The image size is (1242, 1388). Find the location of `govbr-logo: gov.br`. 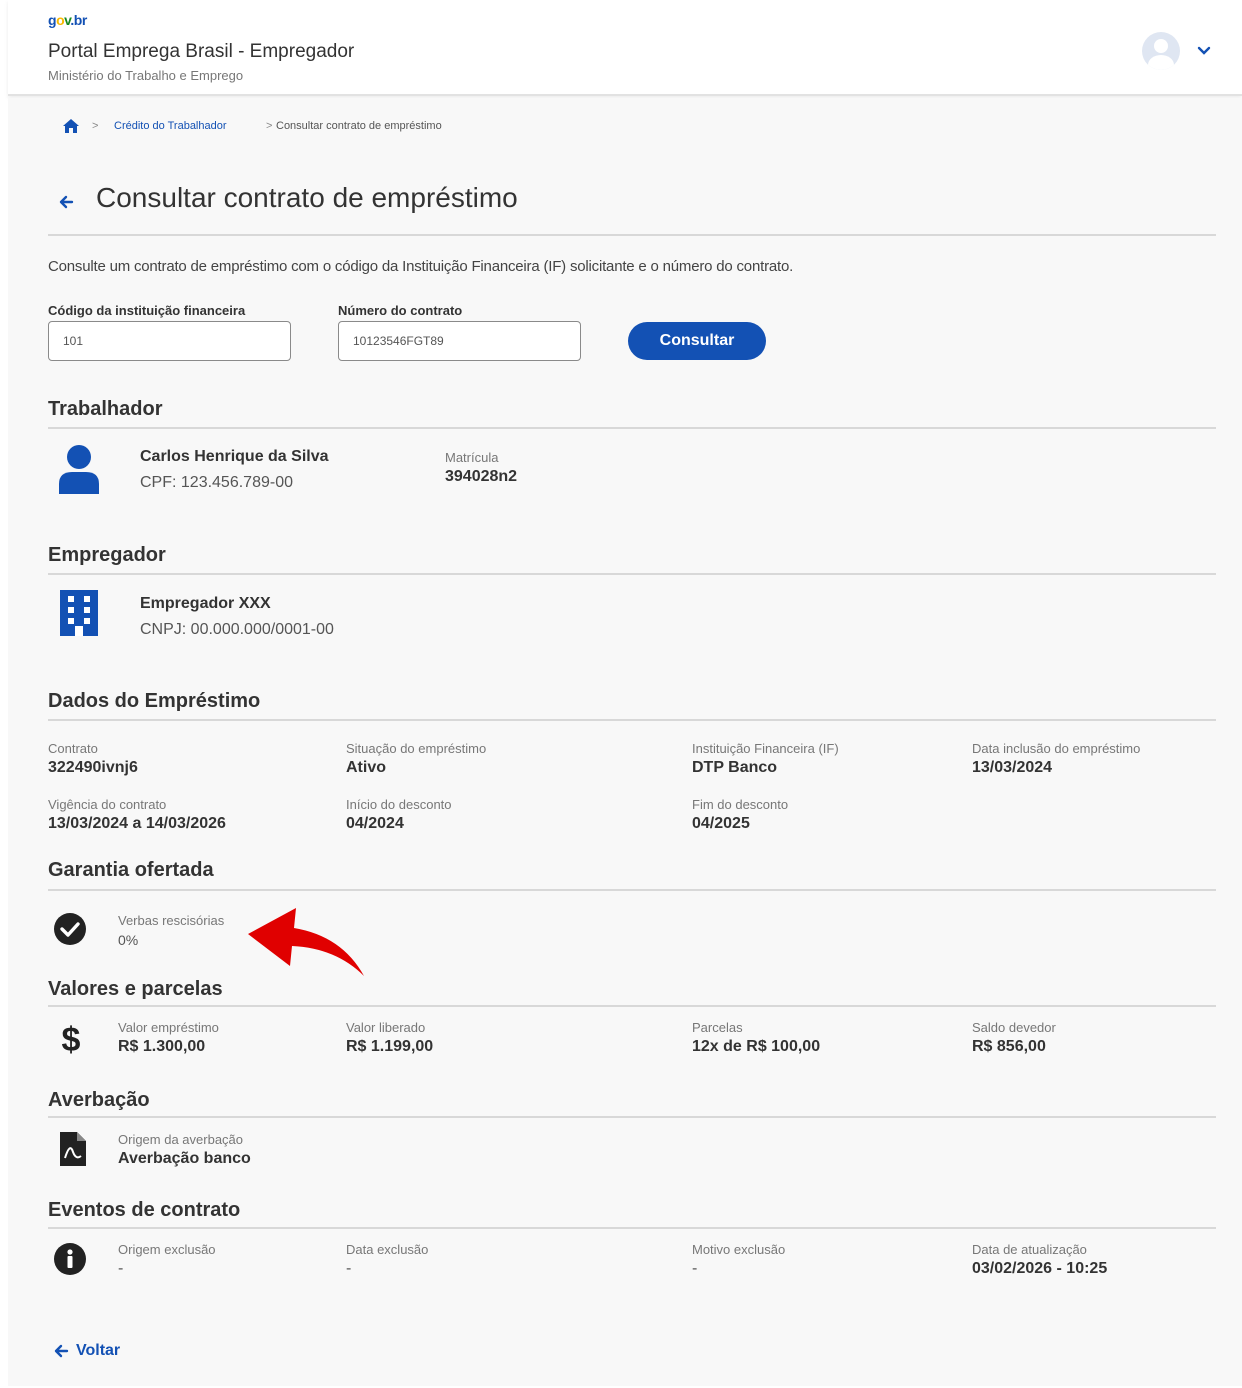

govbr-logo: gov.br is located at coordinates (67, 20).